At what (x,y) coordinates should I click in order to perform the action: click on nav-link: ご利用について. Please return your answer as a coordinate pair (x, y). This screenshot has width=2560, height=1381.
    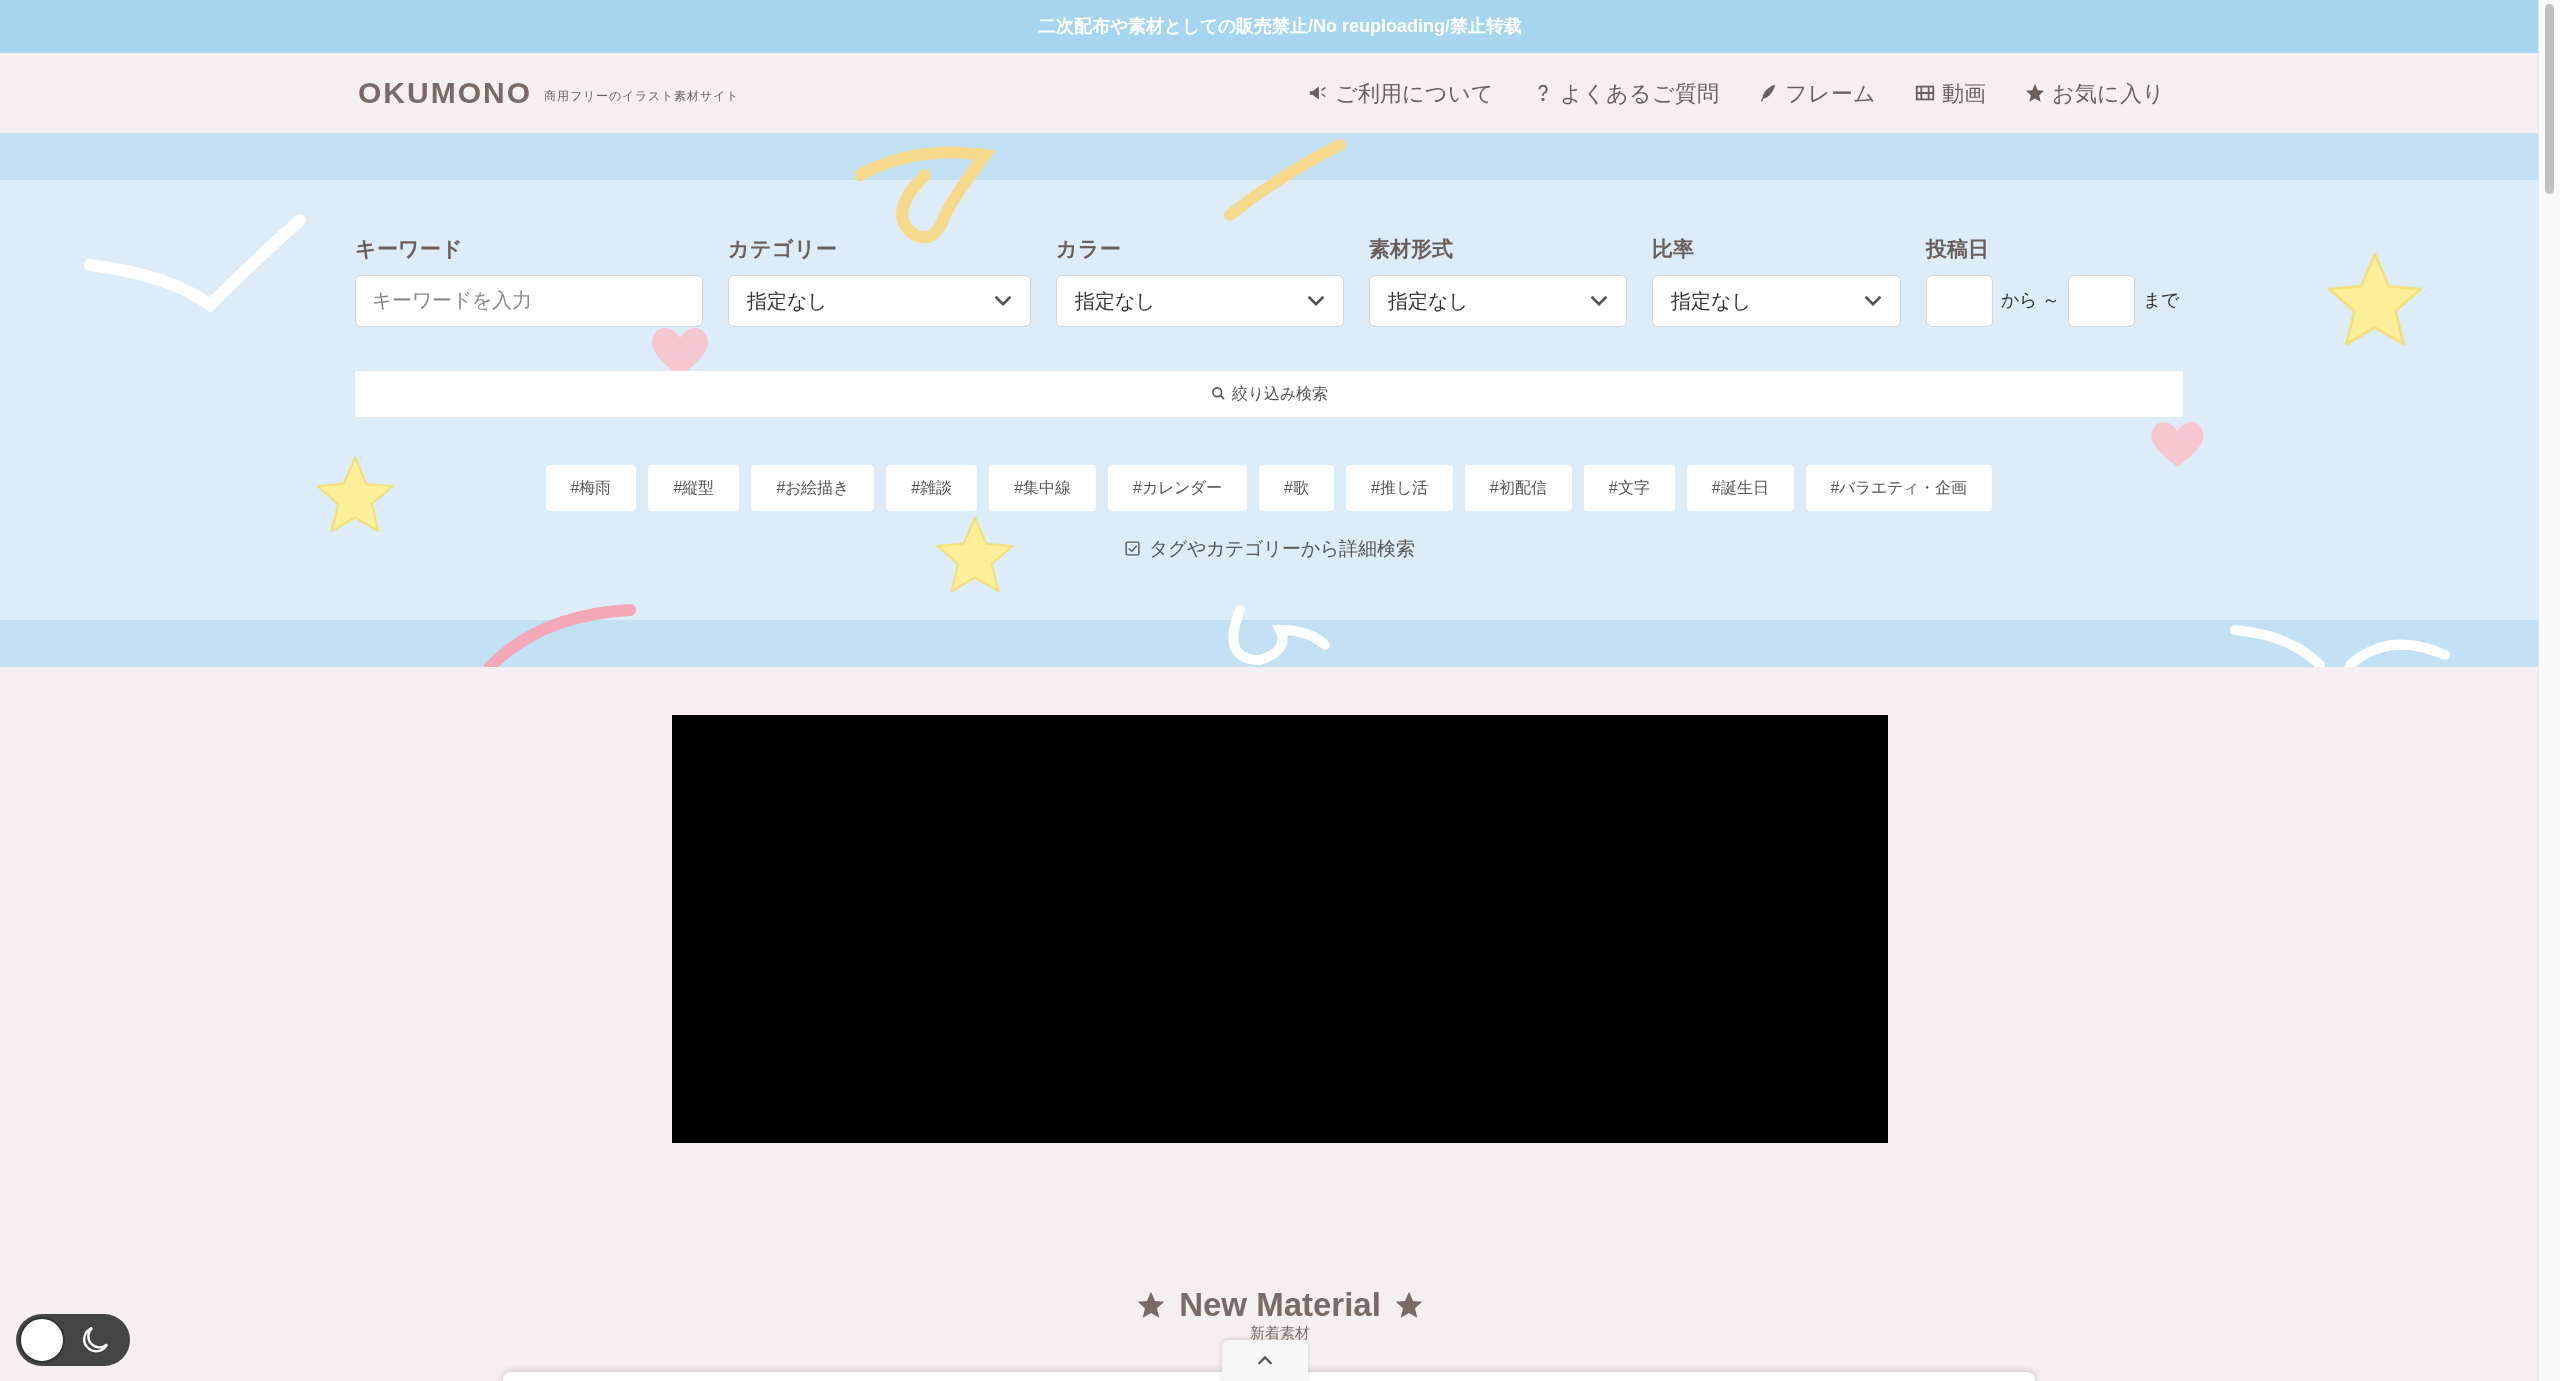
    Looking at the image, I should click on (1400, 93).